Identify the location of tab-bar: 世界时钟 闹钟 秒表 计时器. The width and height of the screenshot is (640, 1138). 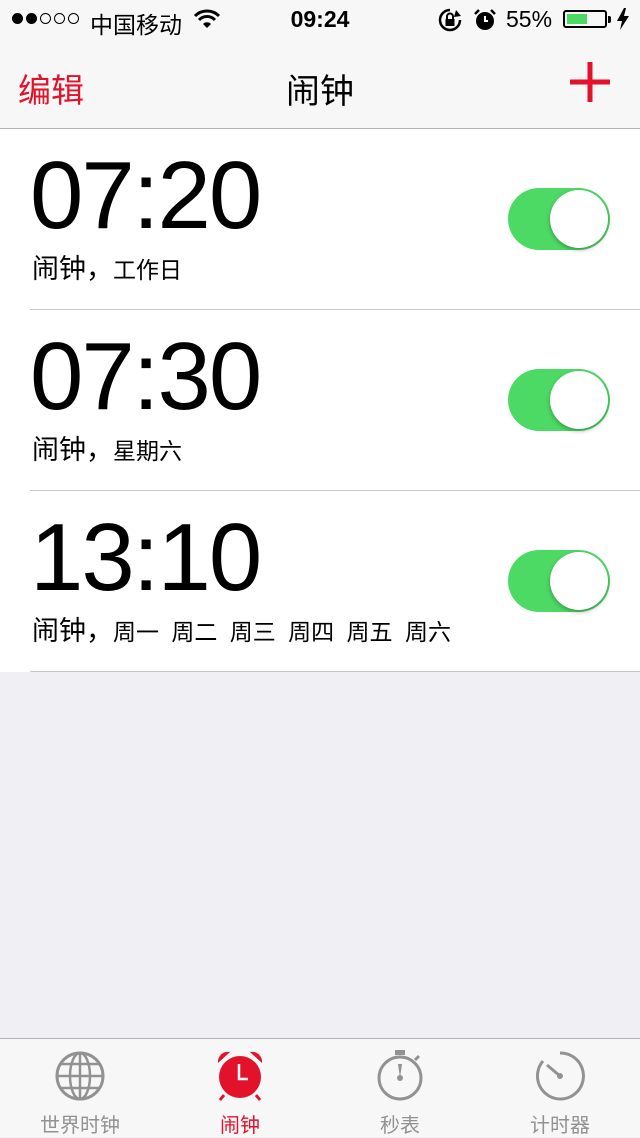
(320, 1087).